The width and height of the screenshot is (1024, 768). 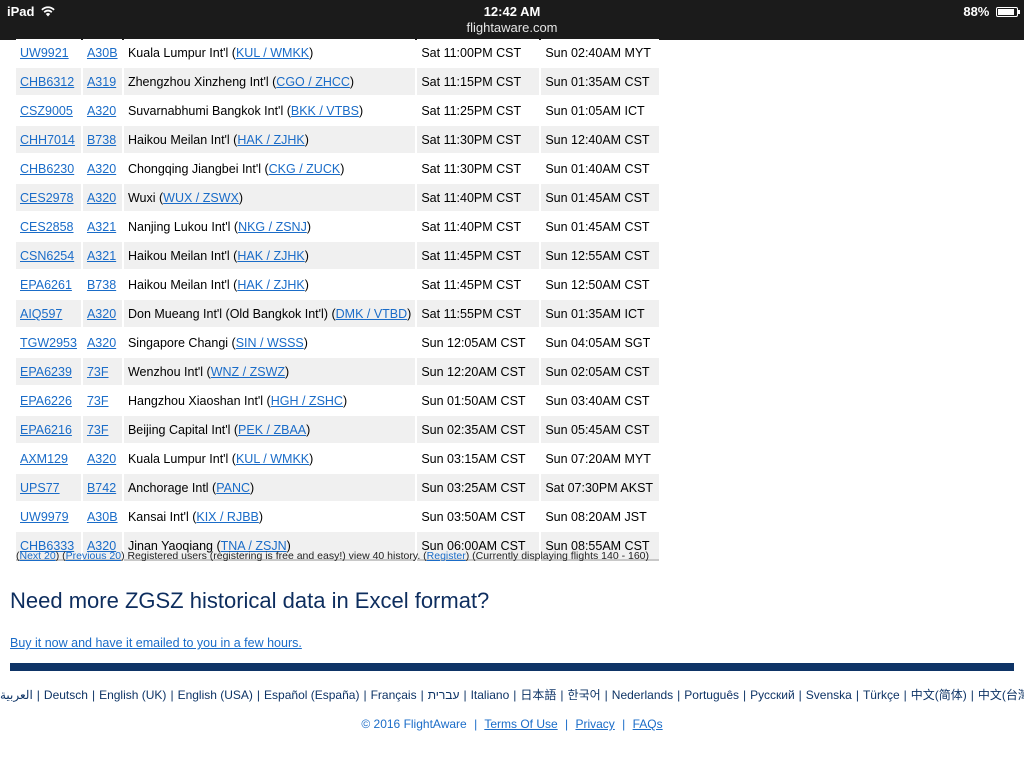 What do you see at coordinates (41, 314) in the screenshot?
I see `flight-ident-link: AIQ597` at bounding box center [41, 314].